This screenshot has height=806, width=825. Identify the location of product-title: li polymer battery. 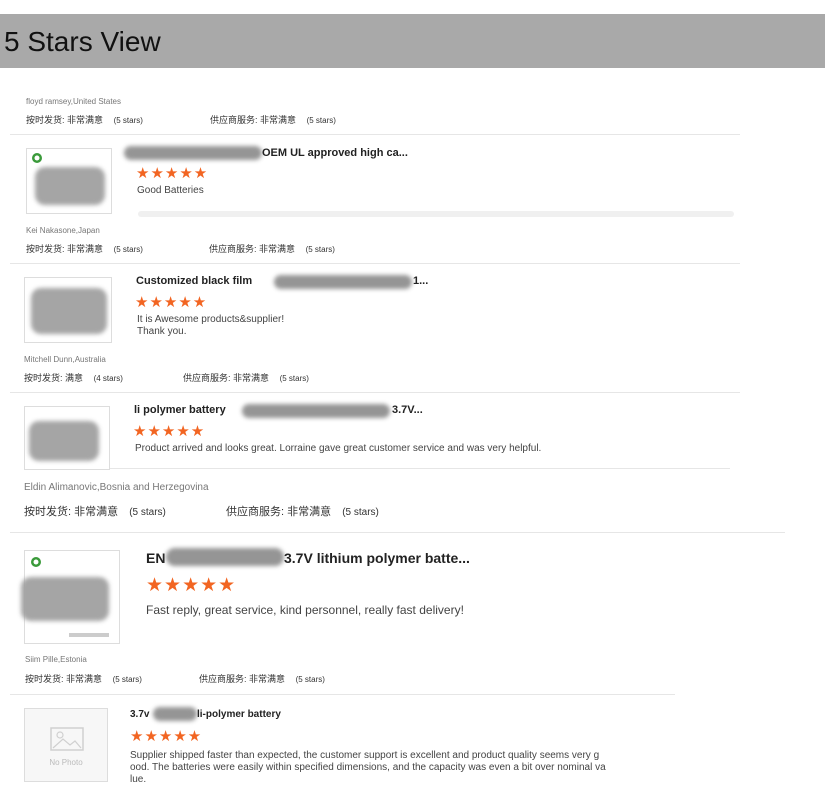
(180, 410).